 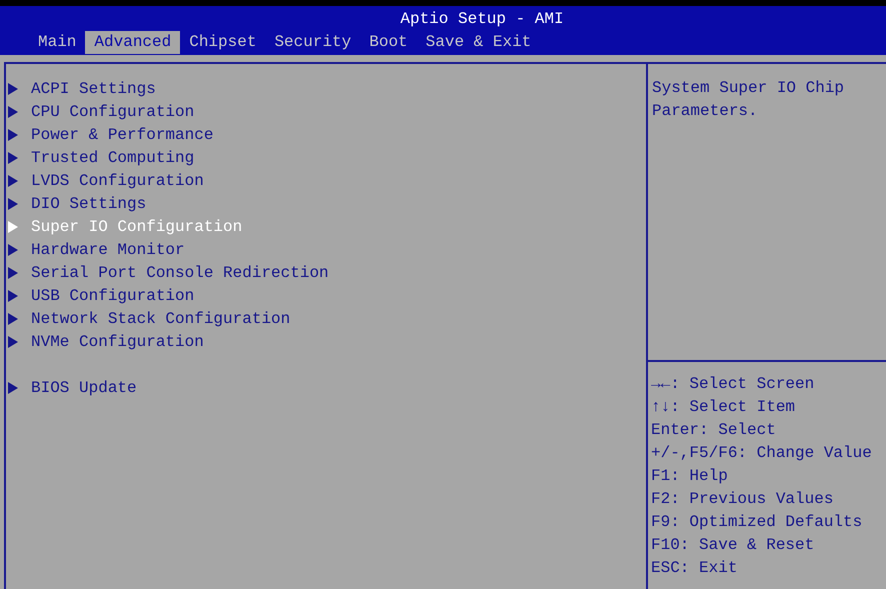 I want to click on menu-tab: Advanced, so click(x=132, y=42).